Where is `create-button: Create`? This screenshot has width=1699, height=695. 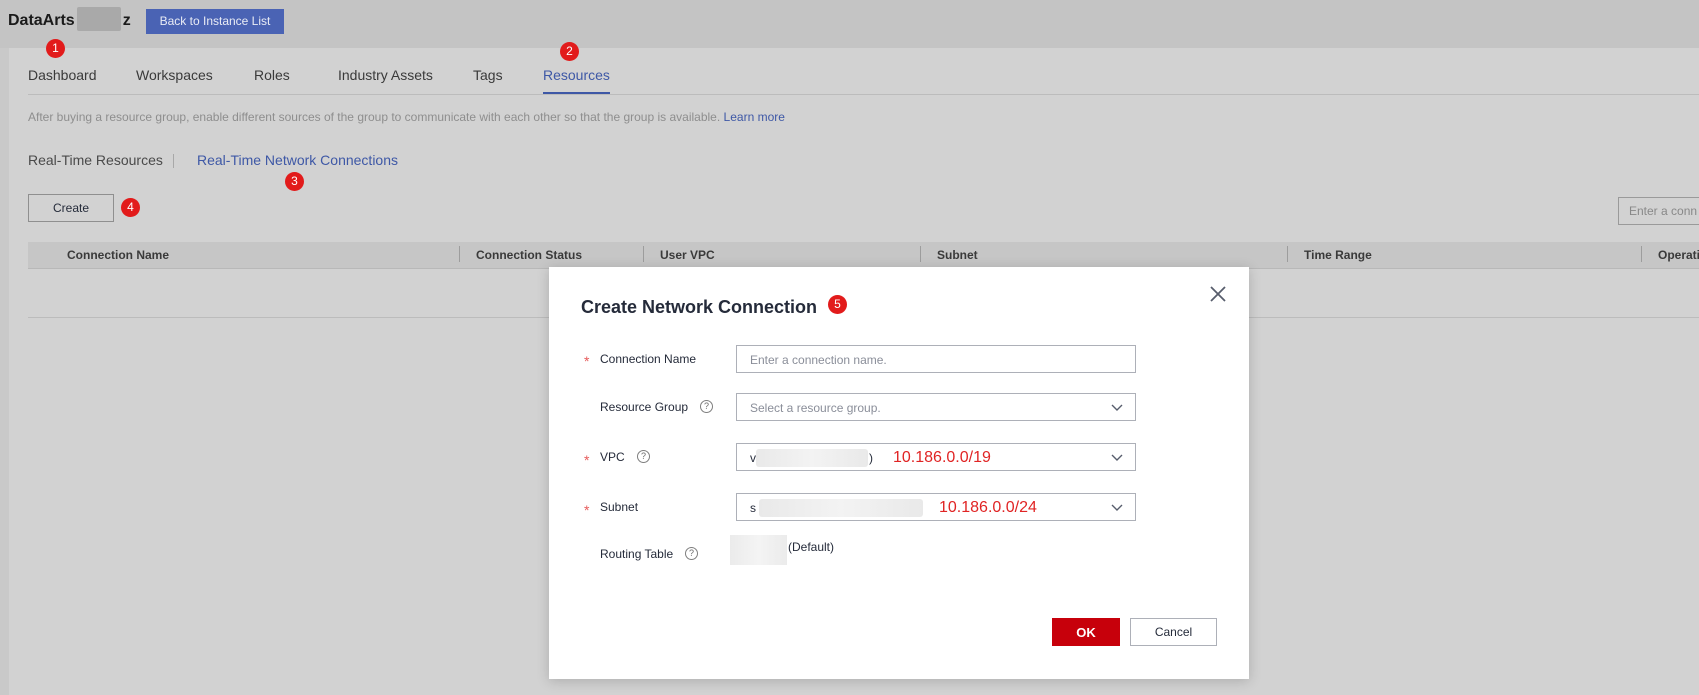
create-button: Create is located at coordinates (71, 208).